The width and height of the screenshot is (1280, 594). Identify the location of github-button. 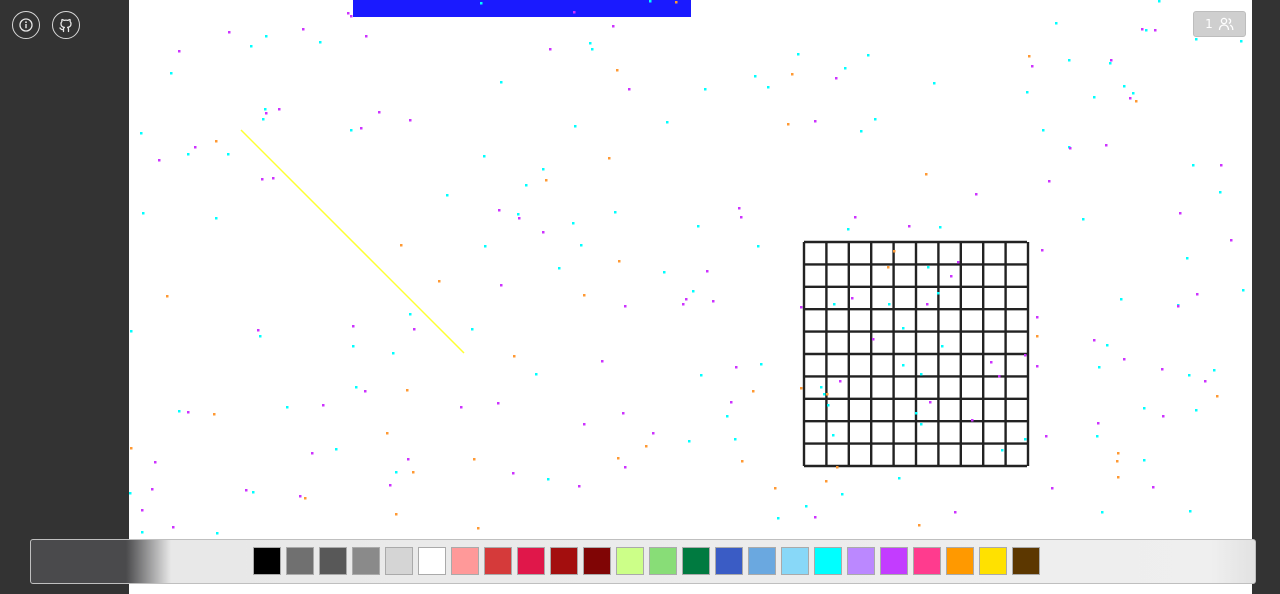
(66, 25).